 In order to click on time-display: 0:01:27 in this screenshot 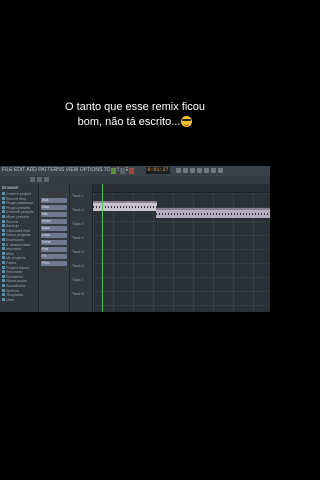, I will do `click(158, 170)`.